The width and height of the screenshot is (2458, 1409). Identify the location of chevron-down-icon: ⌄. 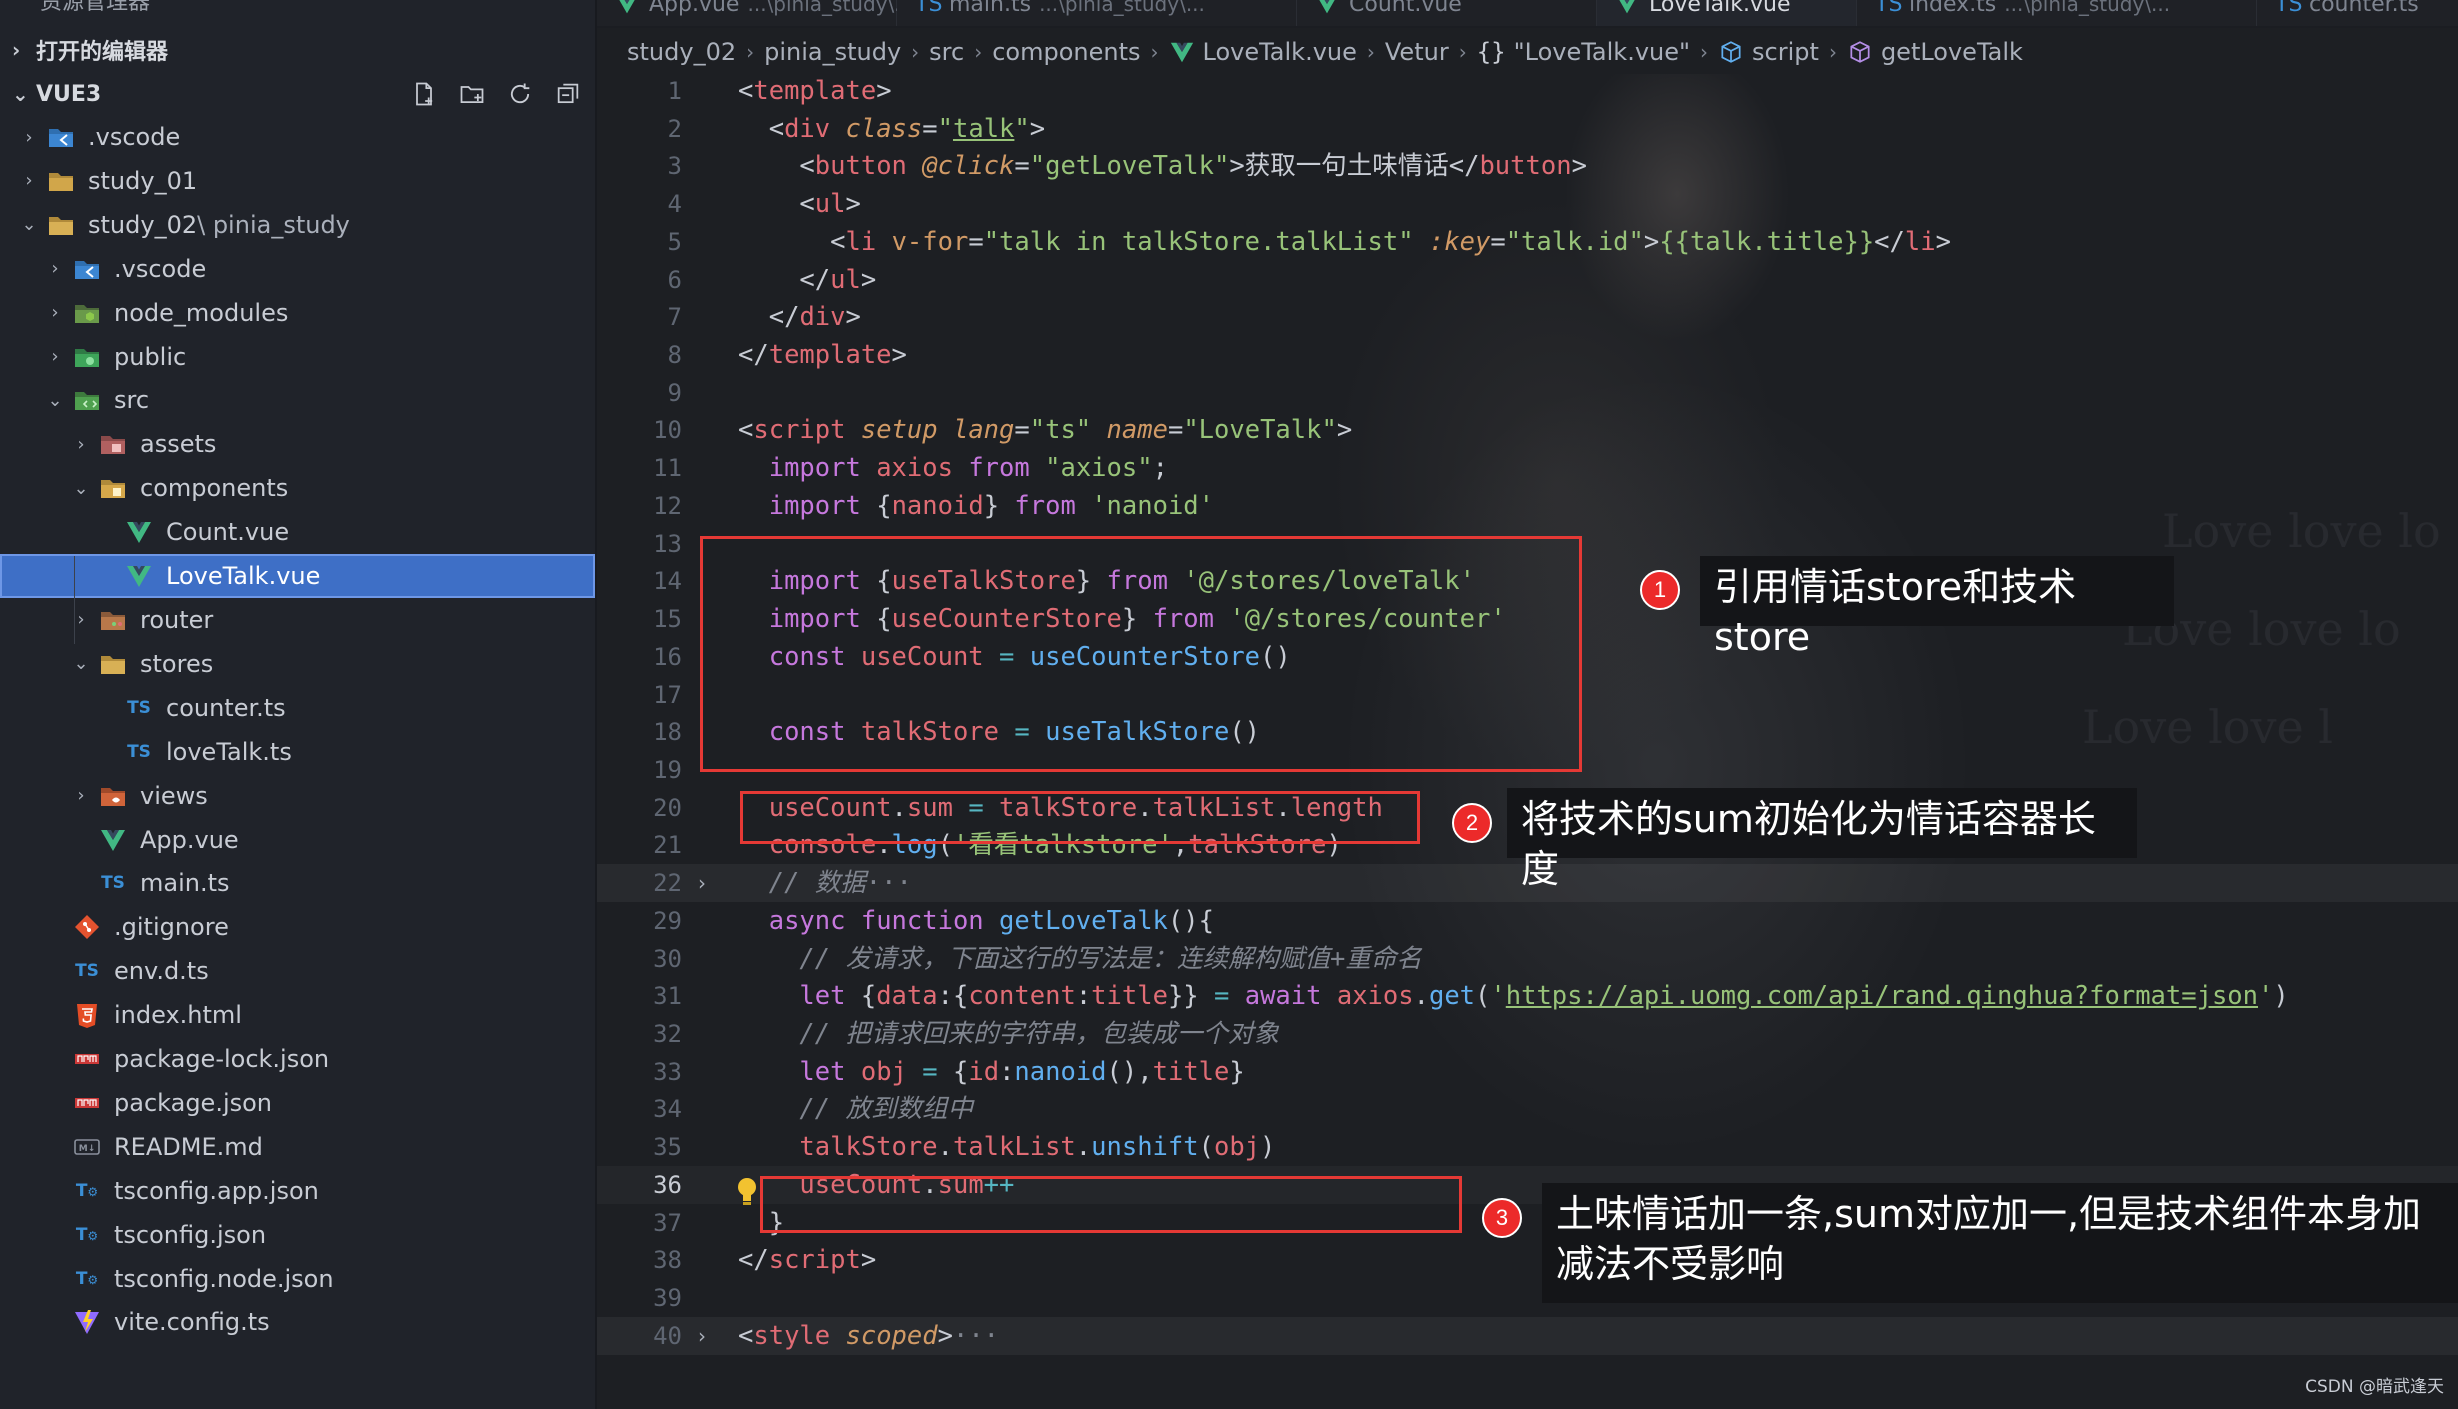
(29, 225).